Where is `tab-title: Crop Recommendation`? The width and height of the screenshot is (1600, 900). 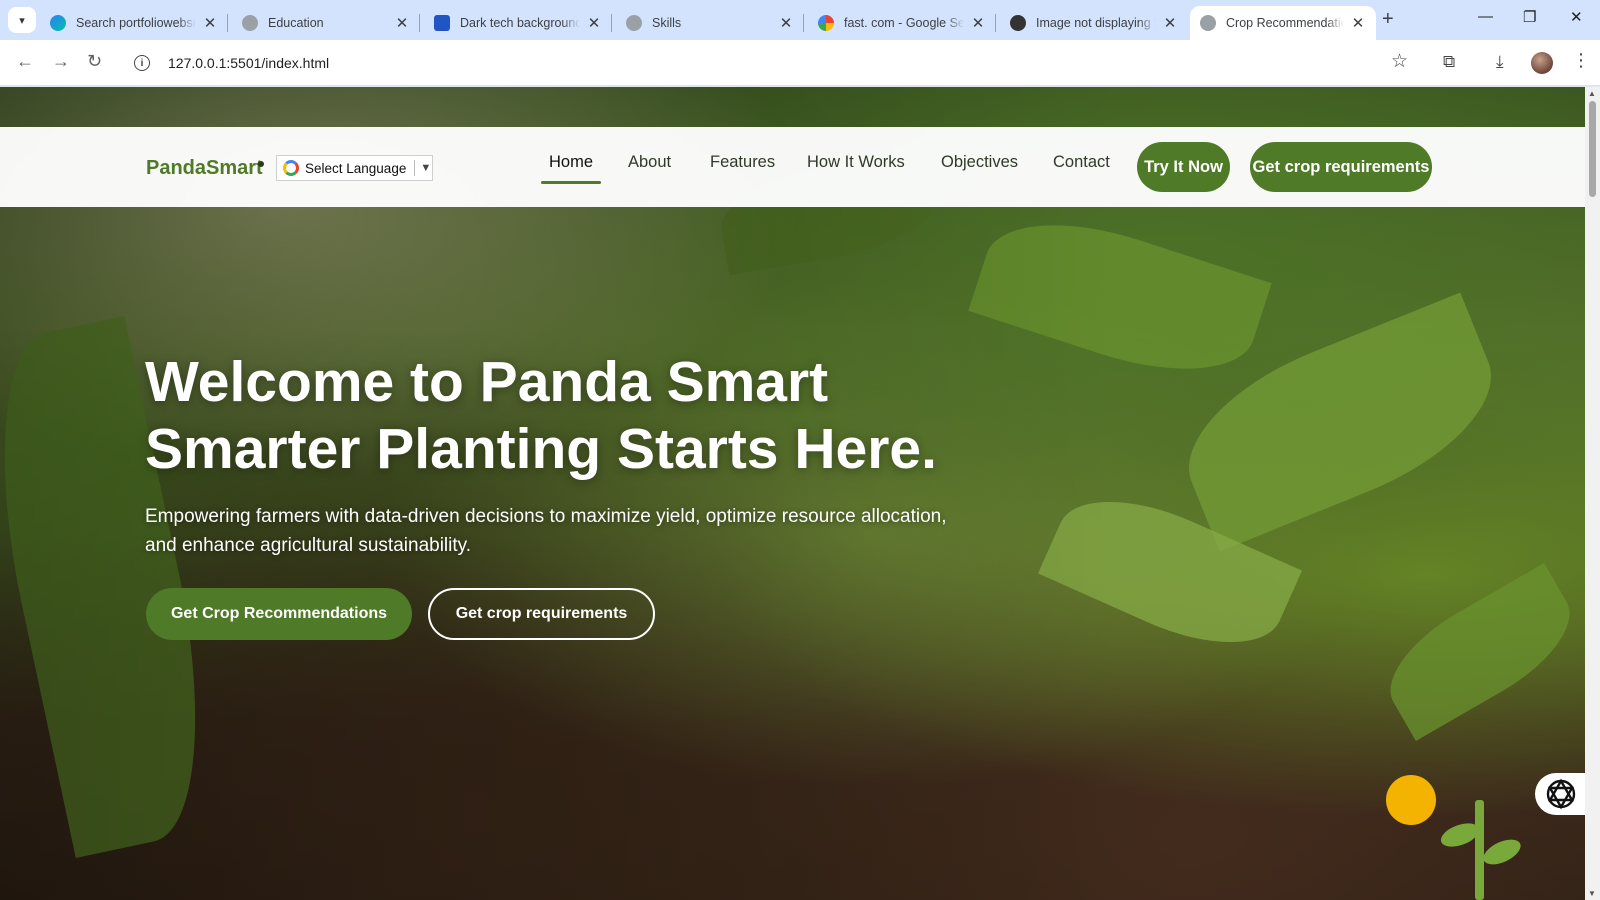 tab-title: Crop Recommendation is located at coordinates (1285, 23).